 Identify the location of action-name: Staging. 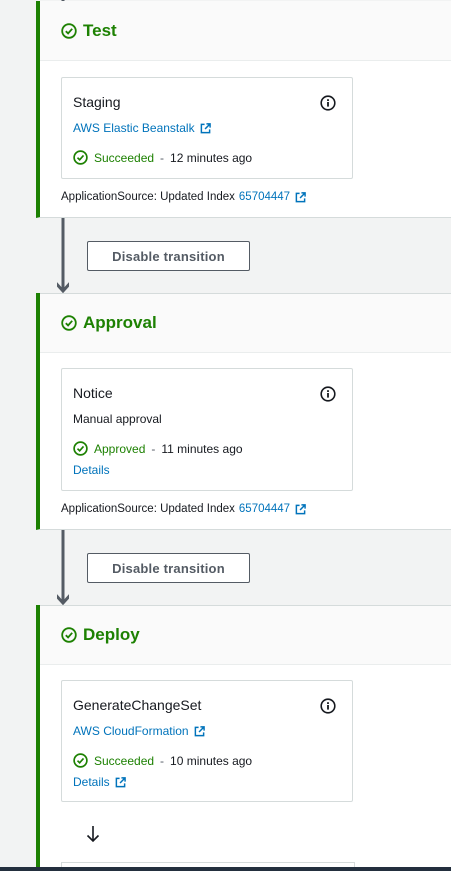
(97, 102).